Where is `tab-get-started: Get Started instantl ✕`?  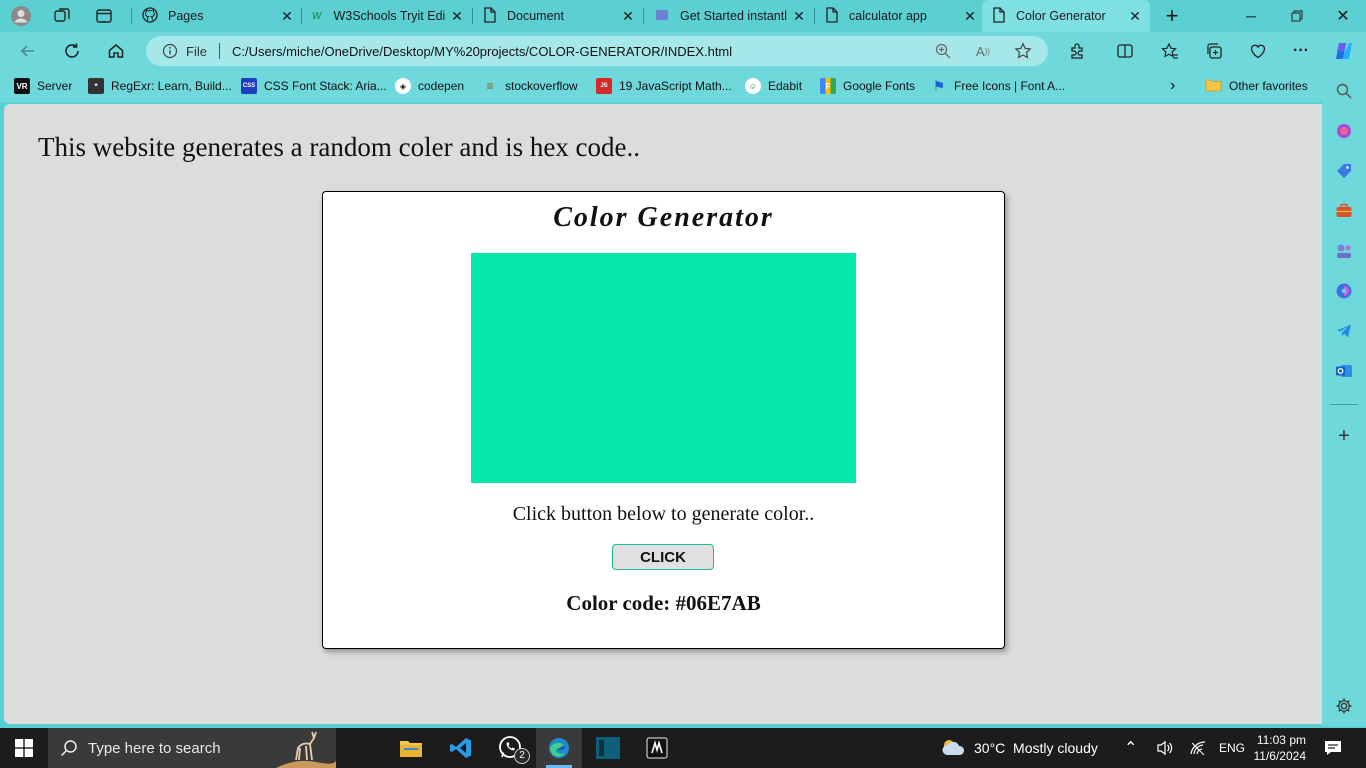
tab-get-started: Get Started instantl ✕ is located at coordinates (729, 16).